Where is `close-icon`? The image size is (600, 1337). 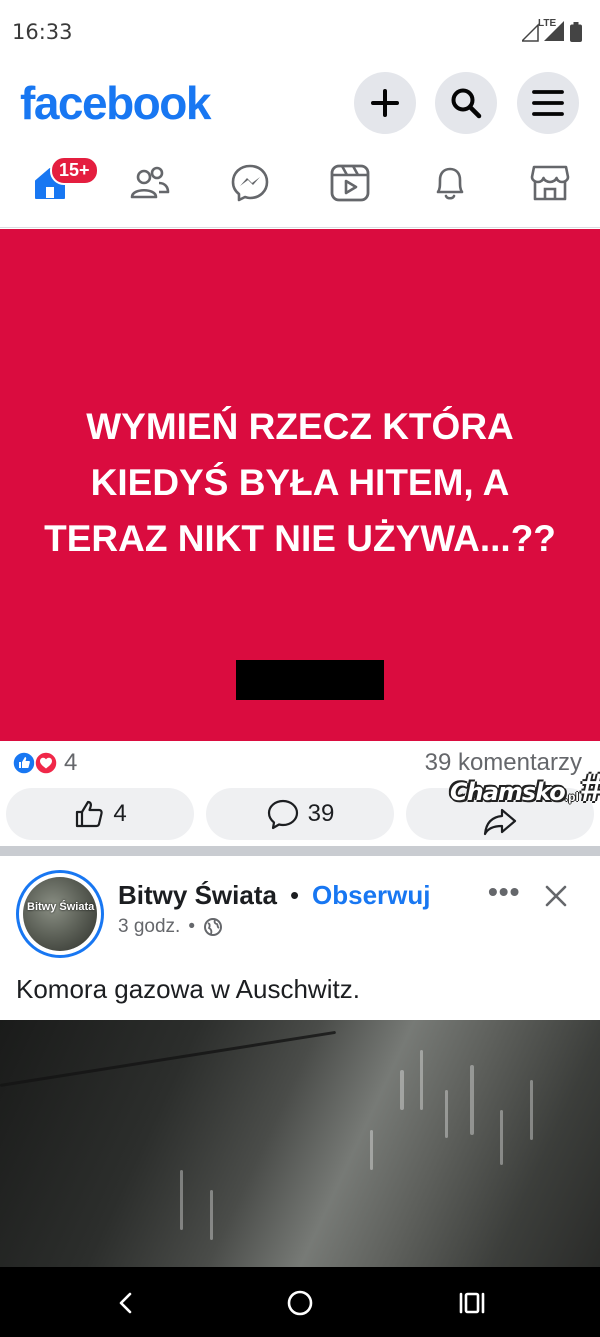
close-icon is located at coordinates (556, 896).